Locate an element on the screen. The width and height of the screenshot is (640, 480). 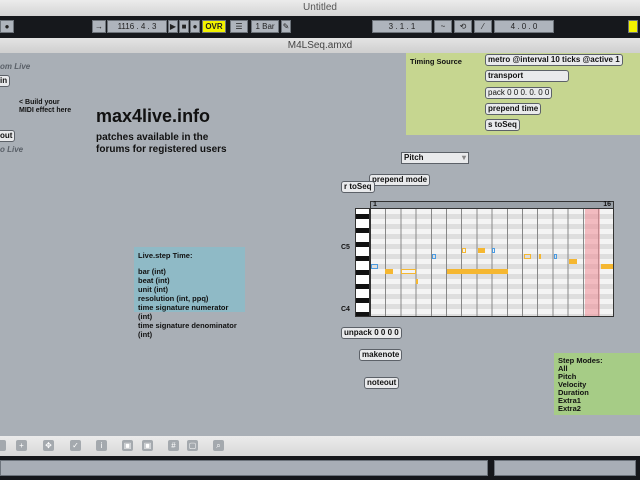
loop-icon: ⟲ is located at coordinates (463, 26).